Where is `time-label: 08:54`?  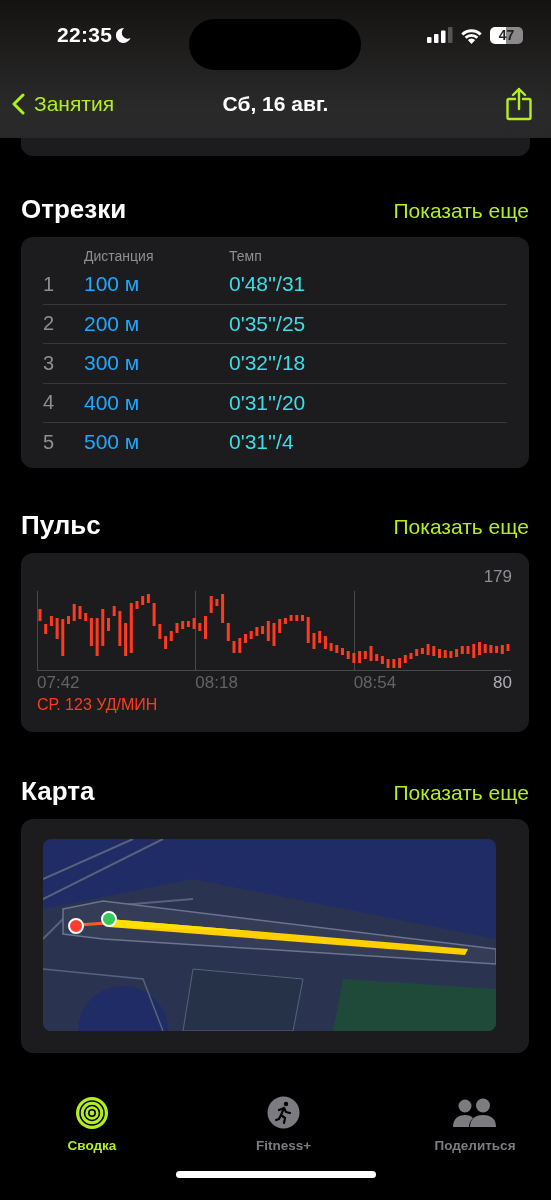
time-label: 08:54 is located at coordinates (375, 682).